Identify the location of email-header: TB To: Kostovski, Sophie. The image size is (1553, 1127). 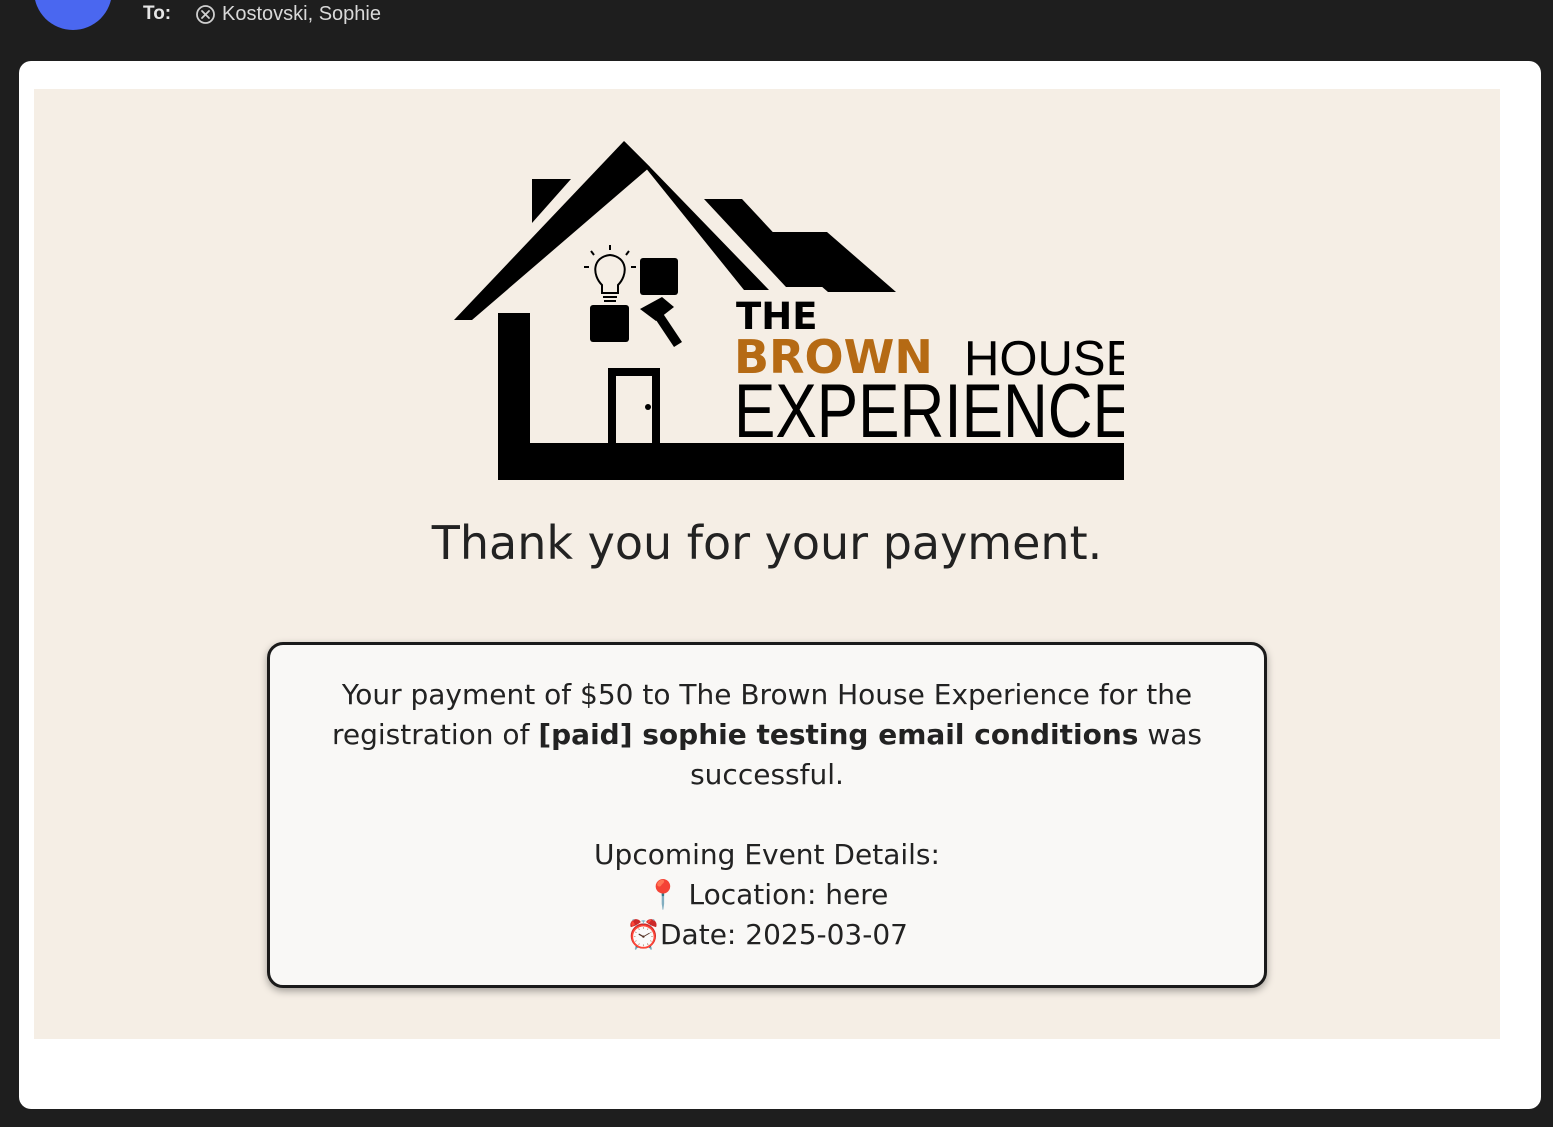
(776, 30).